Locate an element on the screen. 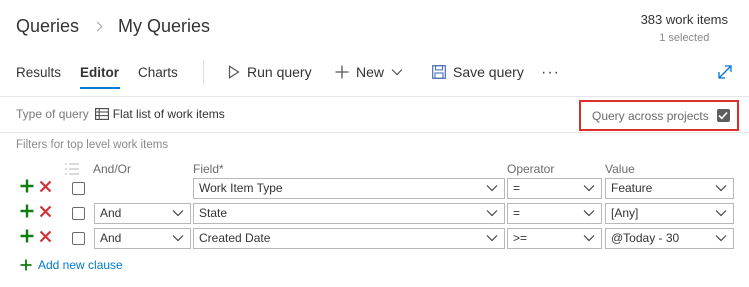 This screenshot has width=749, height=287. clause-row: And State = [Any] is located at coordinates (374, 214).